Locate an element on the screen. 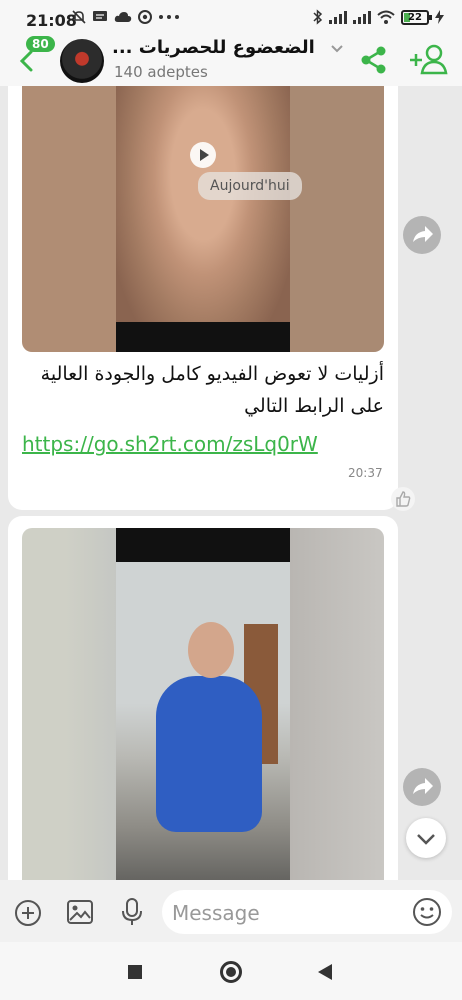  play-icon is located at coordinates (203, 155).